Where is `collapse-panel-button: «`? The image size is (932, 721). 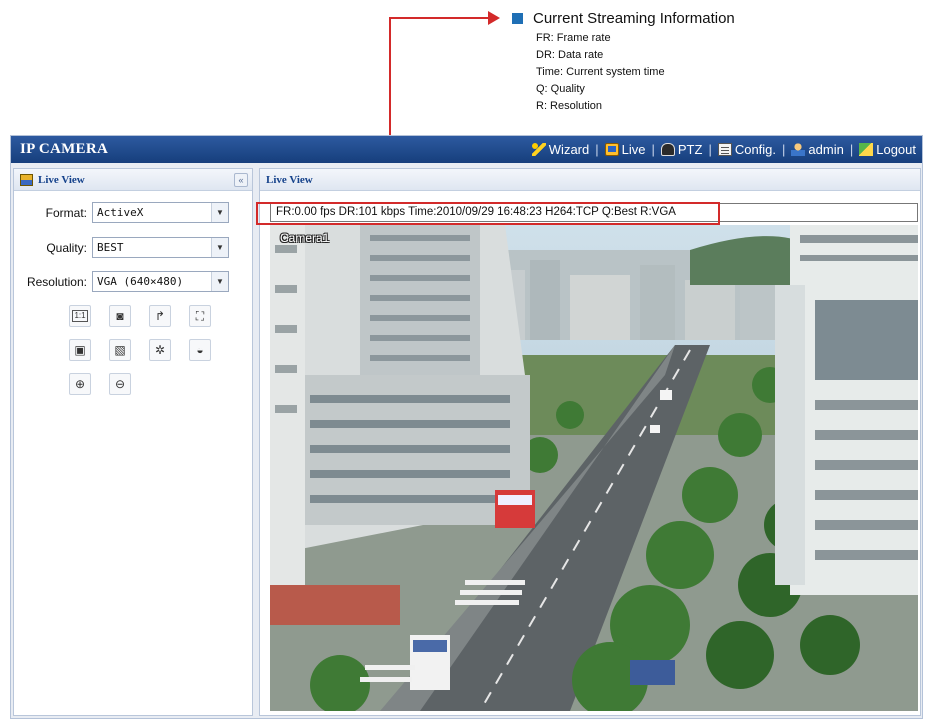
collapse-panel-button: « is located at coordinates (241, 179).